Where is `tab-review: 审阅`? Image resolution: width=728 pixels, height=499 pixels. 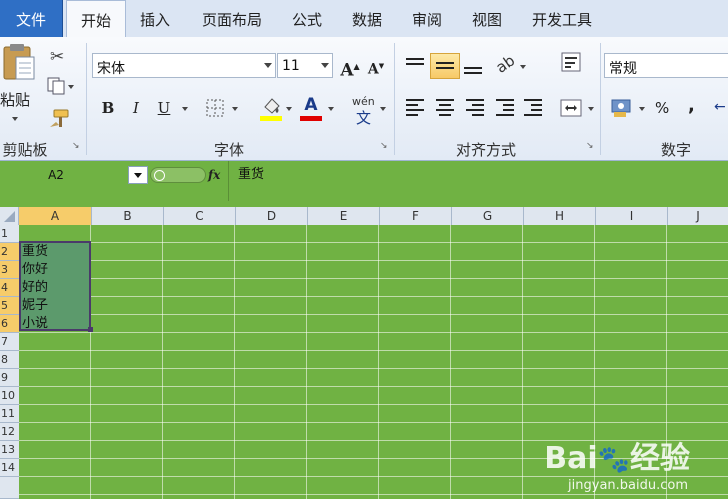 tab-review: 审阅 is located at coordinates (427, 18).